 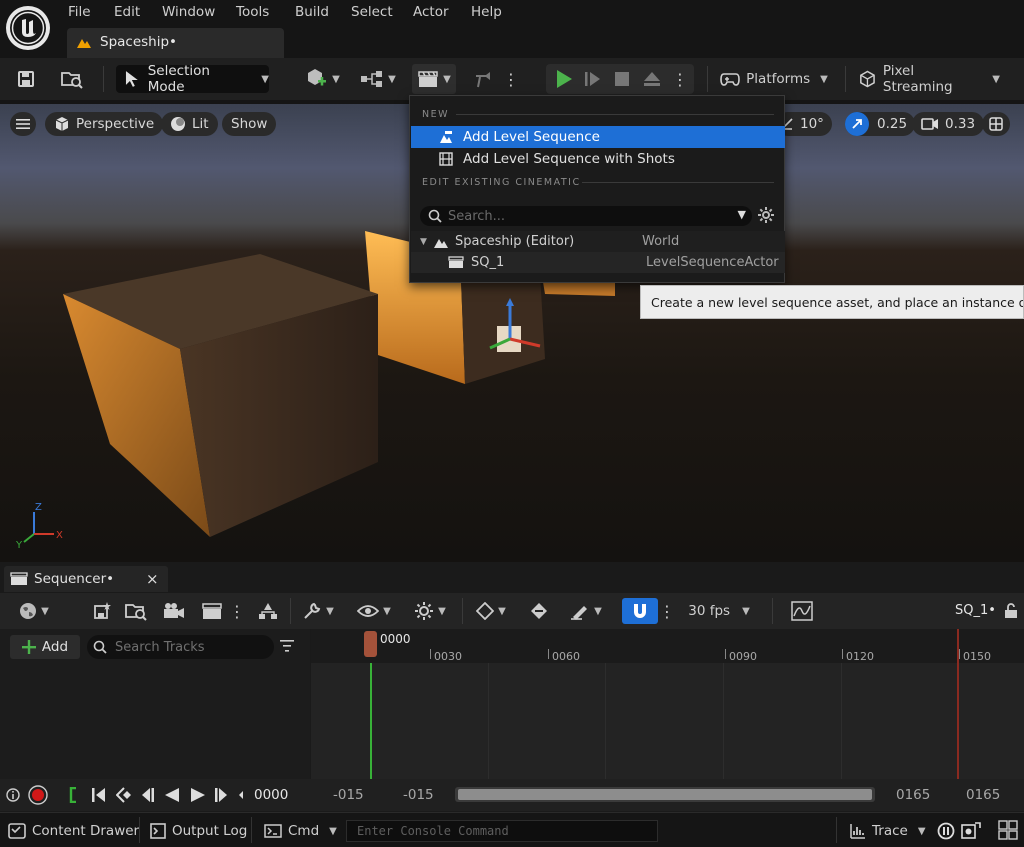 What do you see at coordinates (802, 611) in the screenshot?
I see `curve-editor-button` at bounding box center [802, 611].